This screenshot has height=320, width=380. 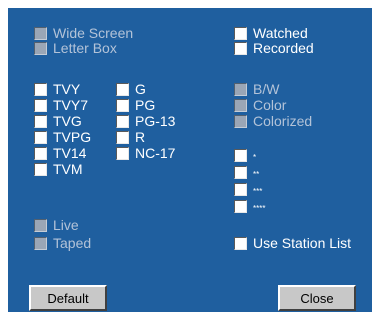 I want to click on tv-rating-checkbox-tvy: TVY, so click(x=57, y=89).